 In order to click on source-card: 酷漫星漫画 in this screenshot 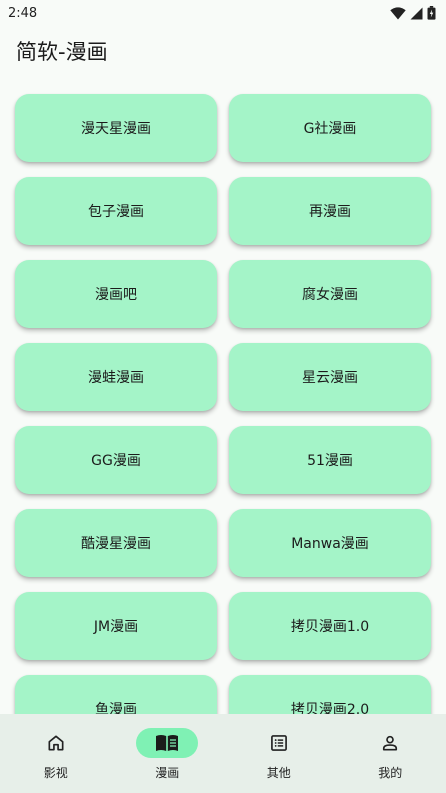, I will do `click(116, 543)`.